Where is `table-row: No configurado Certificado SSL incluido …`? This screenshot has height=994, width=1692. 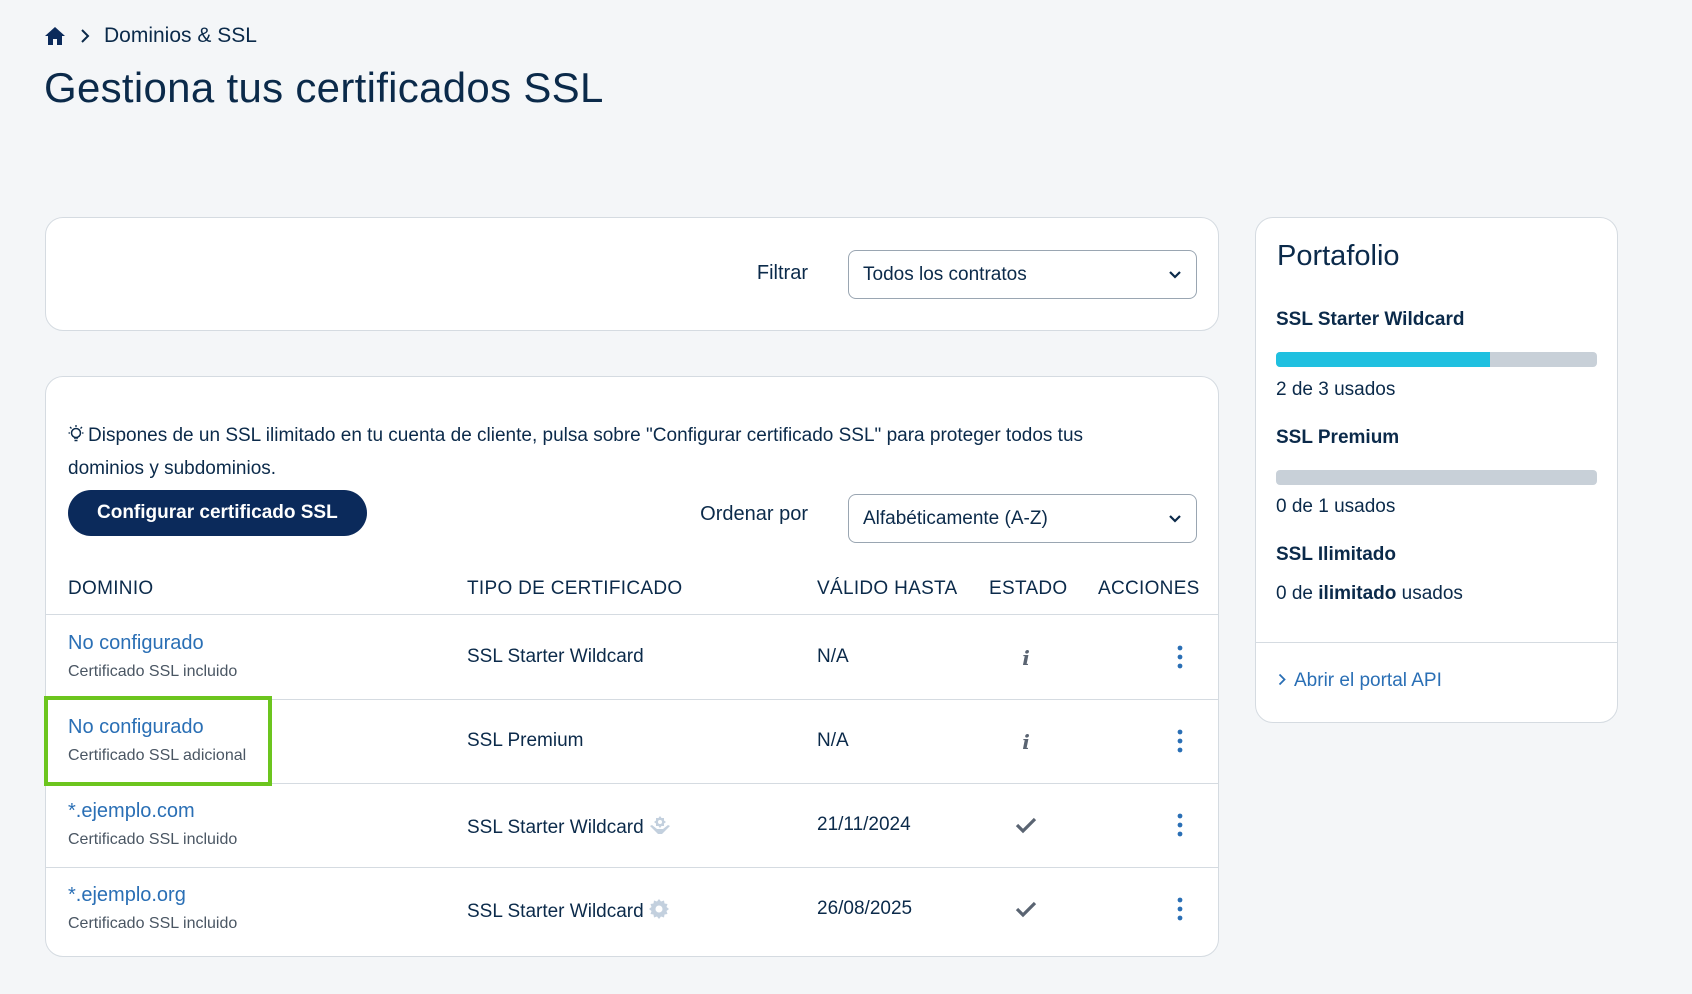
table-row: No configurado Certificado SSL incluido … is located at coordinates (632, 657).